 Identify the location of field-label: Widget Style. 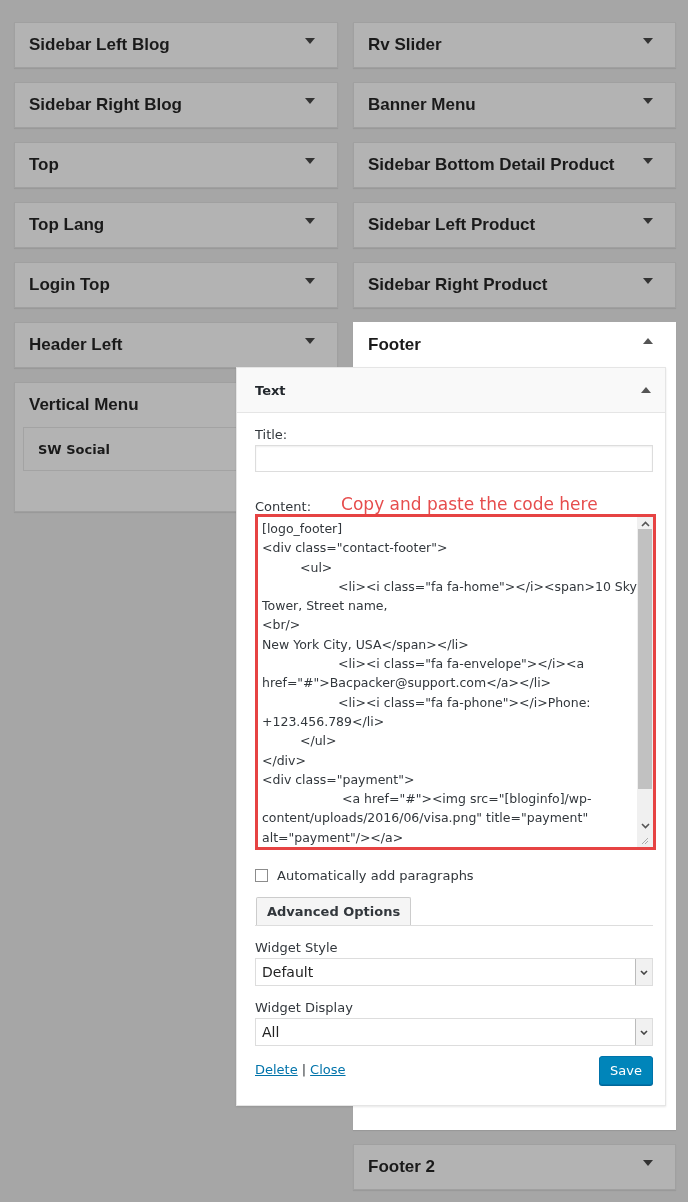
(297, 947).